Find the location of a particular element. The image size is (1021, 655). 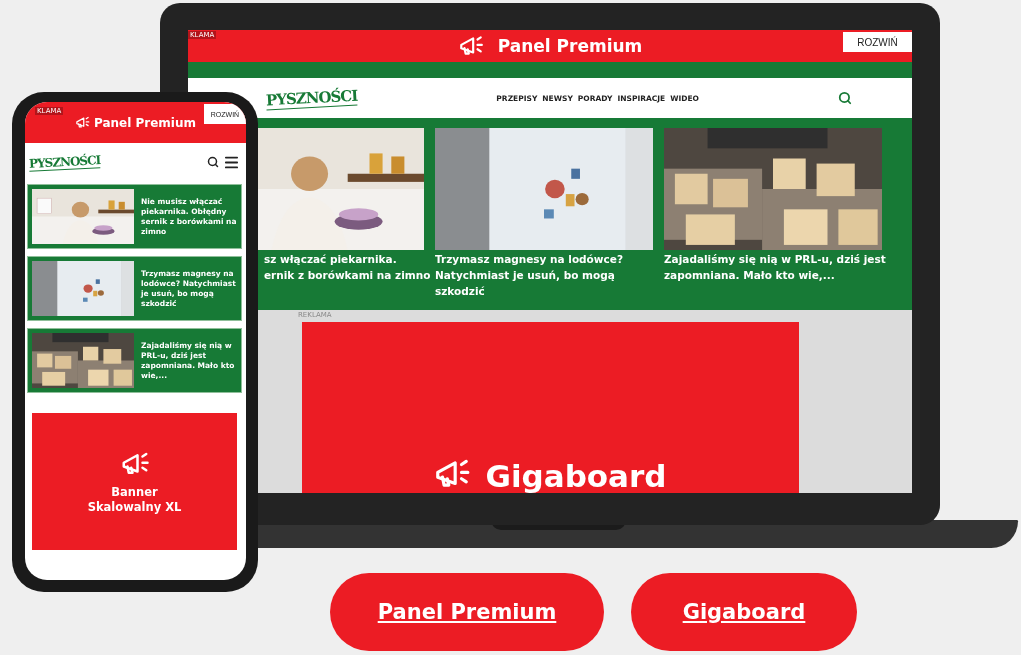

search-icon is located at coordinates (213, 162).